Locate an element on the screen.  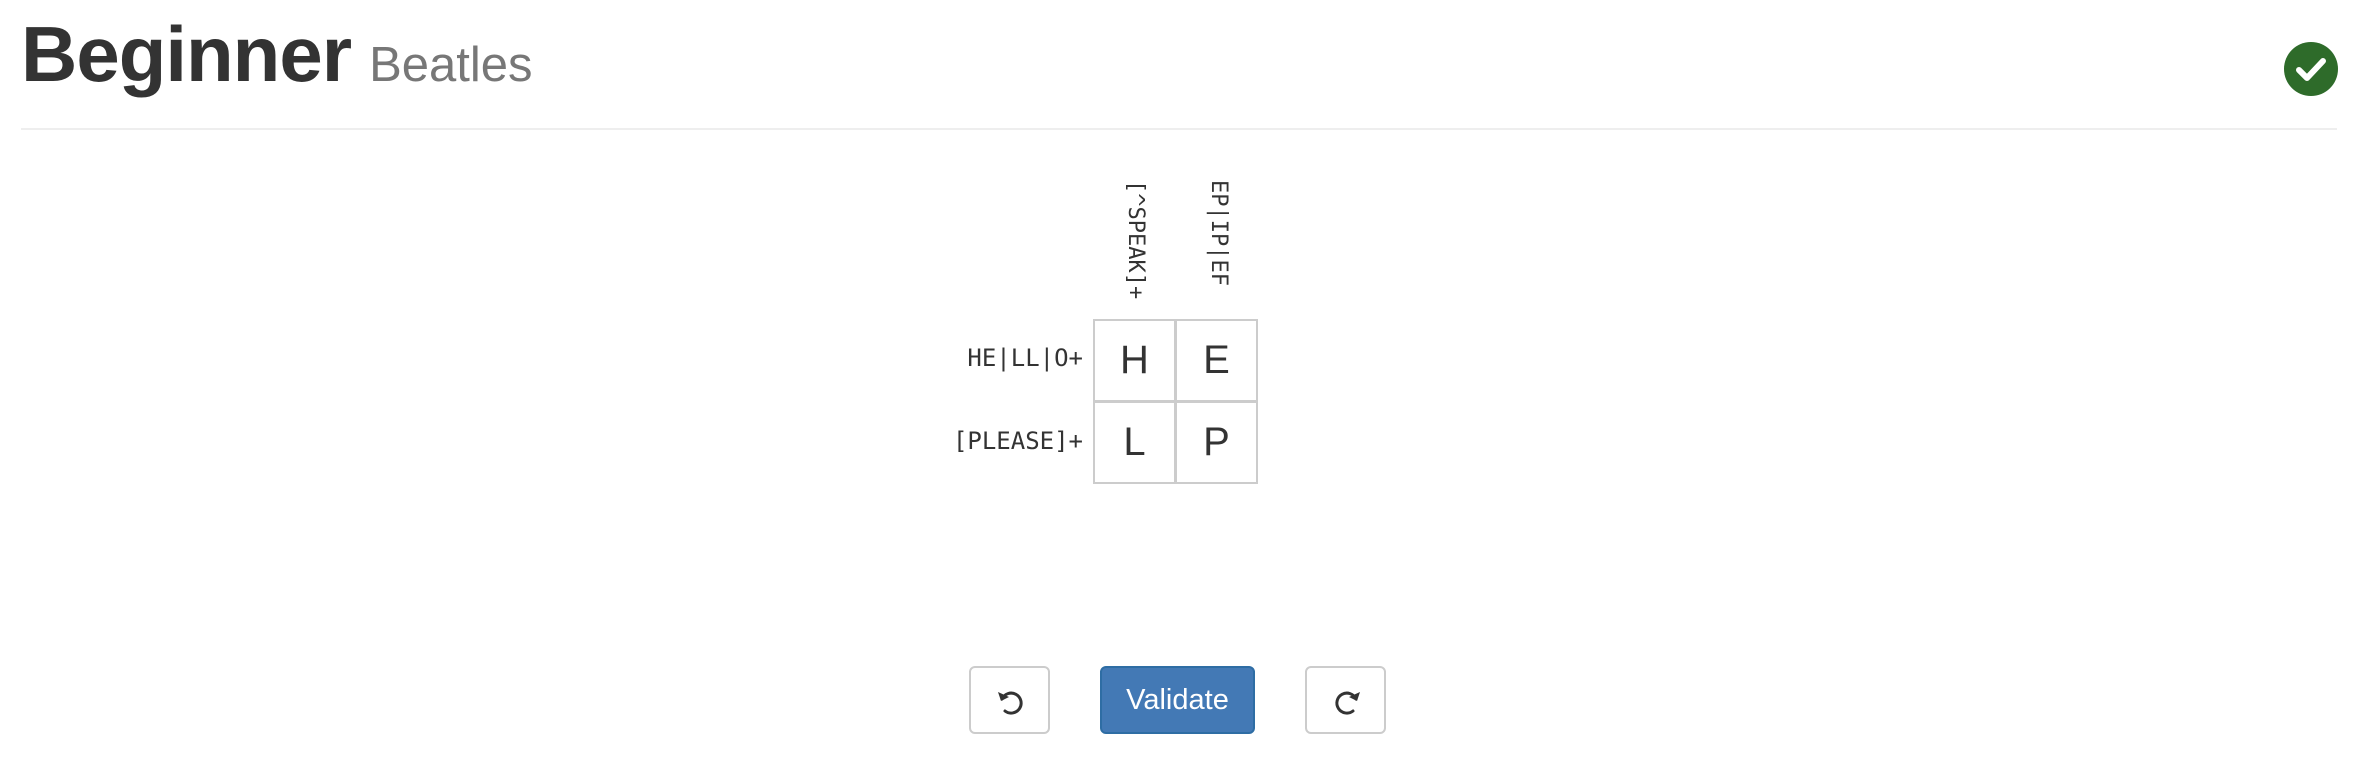
column-clue: EP|IP|EF is located at coordinates (1218, 245).